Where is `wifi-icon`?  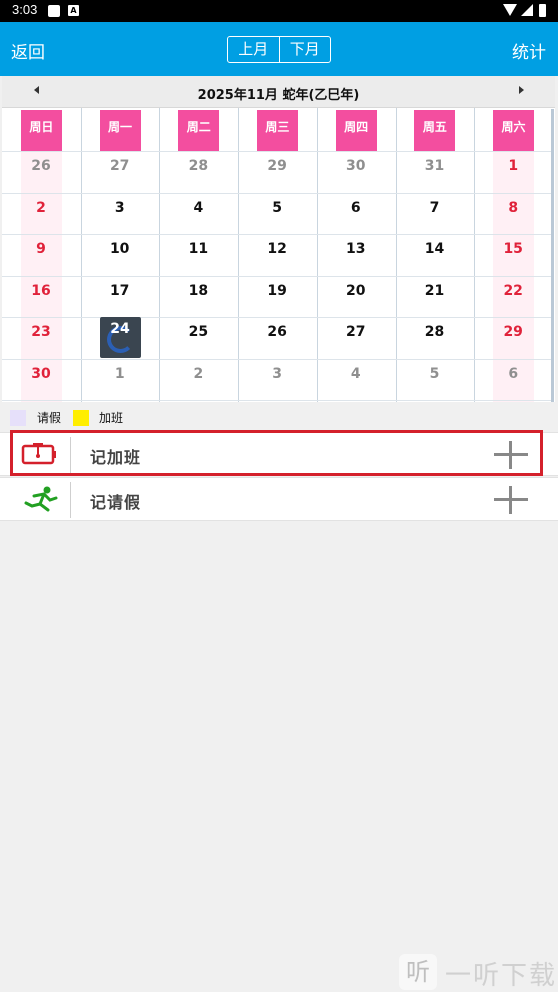 wifi-icon is located at coordinates (510, 10).